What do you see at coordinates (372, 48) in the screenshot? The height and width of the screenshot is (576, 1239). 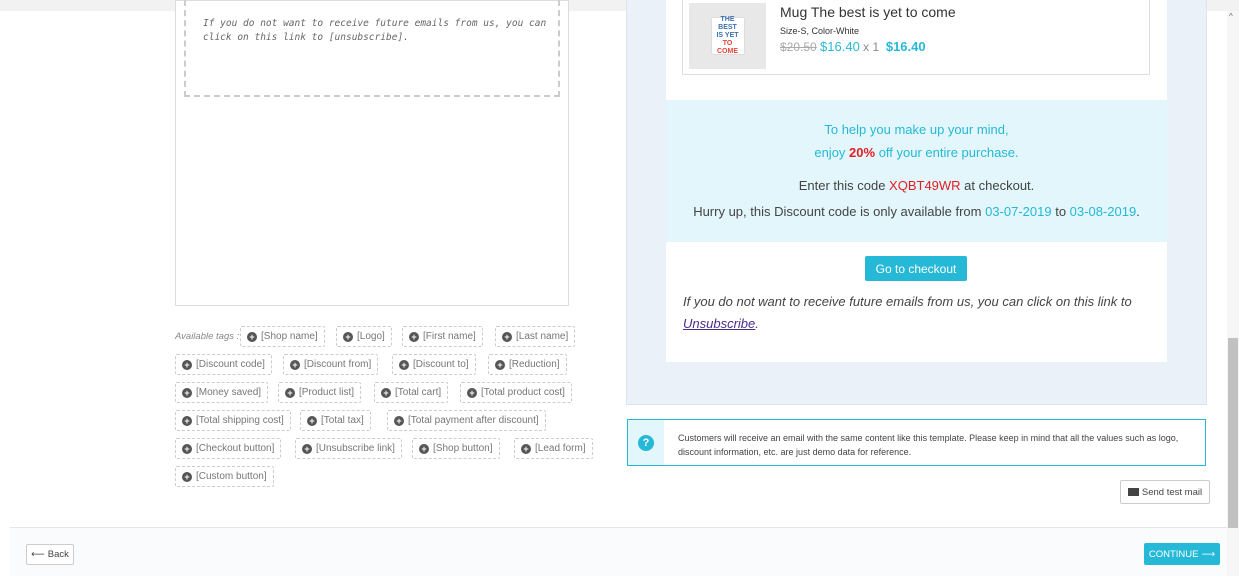 I see `editor-text-block` at bounding box center [372, 48].